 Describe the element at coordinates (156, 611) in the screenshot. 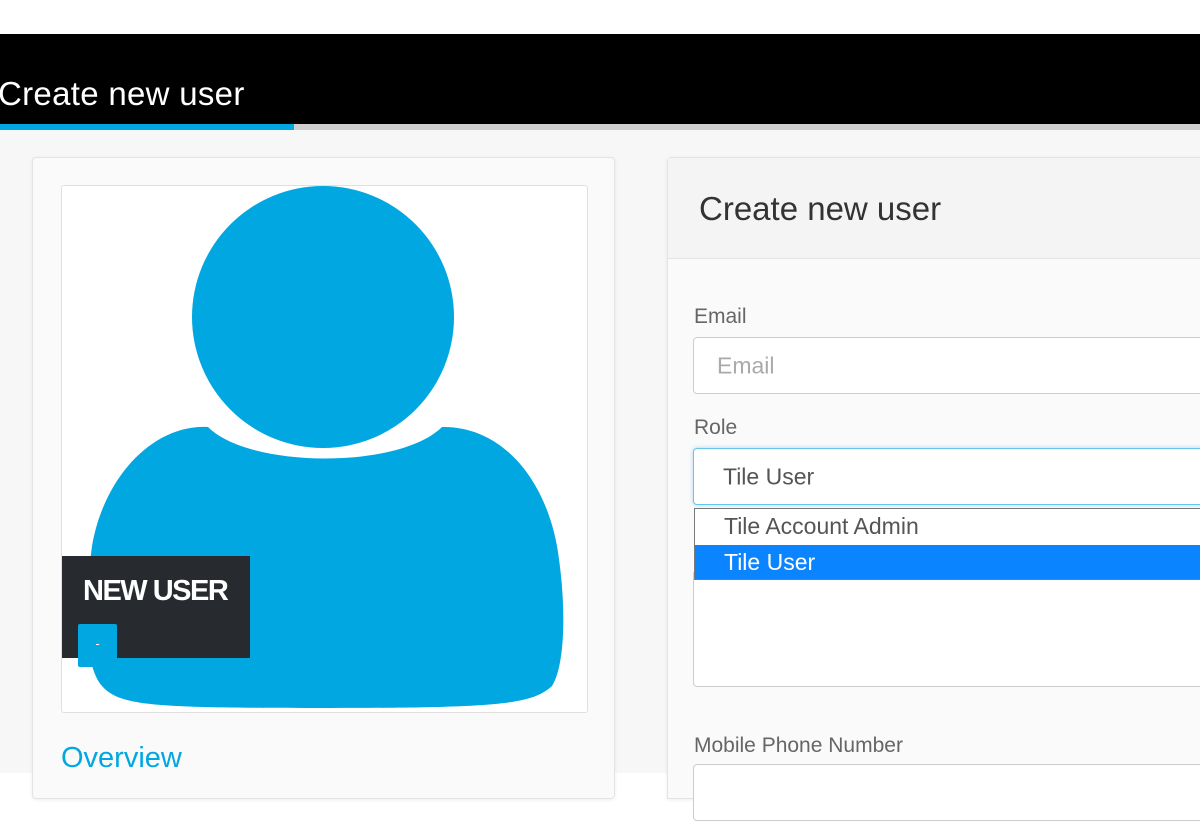

I see `user-name-plate: NEW USER -` at that location.